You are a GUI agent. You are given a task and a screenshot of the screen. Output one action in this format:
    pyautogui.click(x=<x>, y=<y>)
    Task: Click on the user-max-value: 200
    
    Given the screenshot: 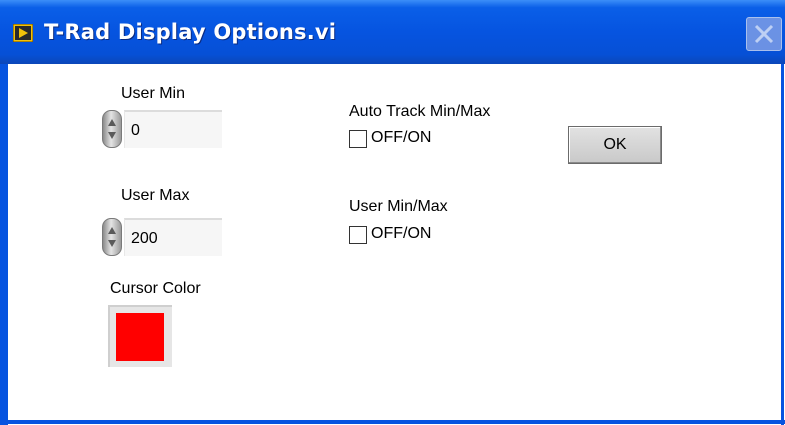 What is the action you would take?
    pyautogui.click(x=144, y=238)
    